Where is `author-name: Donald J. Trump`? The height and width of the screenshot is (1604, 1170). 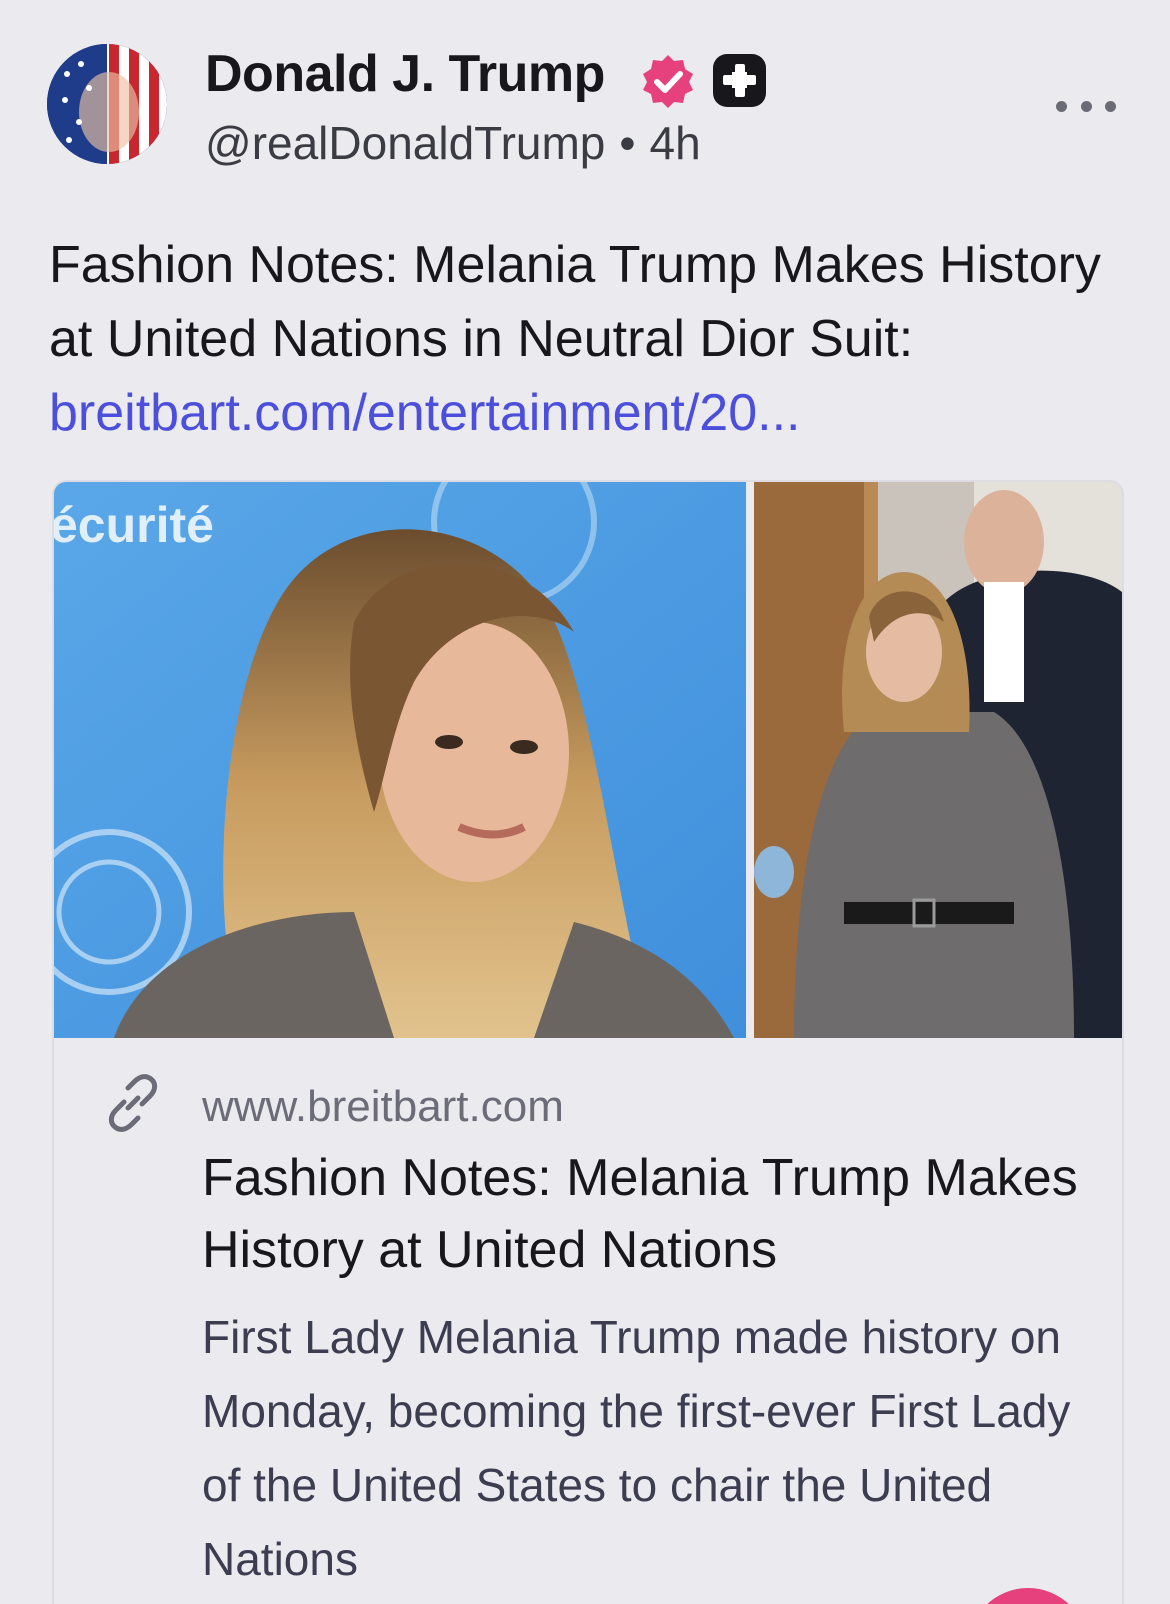 author-name: Donald J. Trump is located at coordinates (405, 74).